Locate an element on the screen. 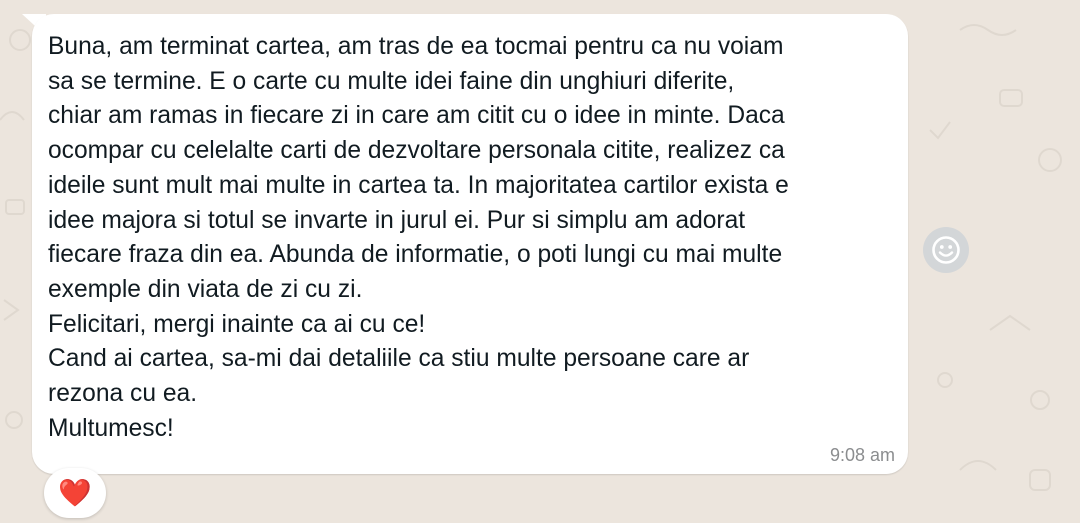 This screenshot has width=1080, height=523. heart-icon: ❤️ is located at coordinates (75, 492).